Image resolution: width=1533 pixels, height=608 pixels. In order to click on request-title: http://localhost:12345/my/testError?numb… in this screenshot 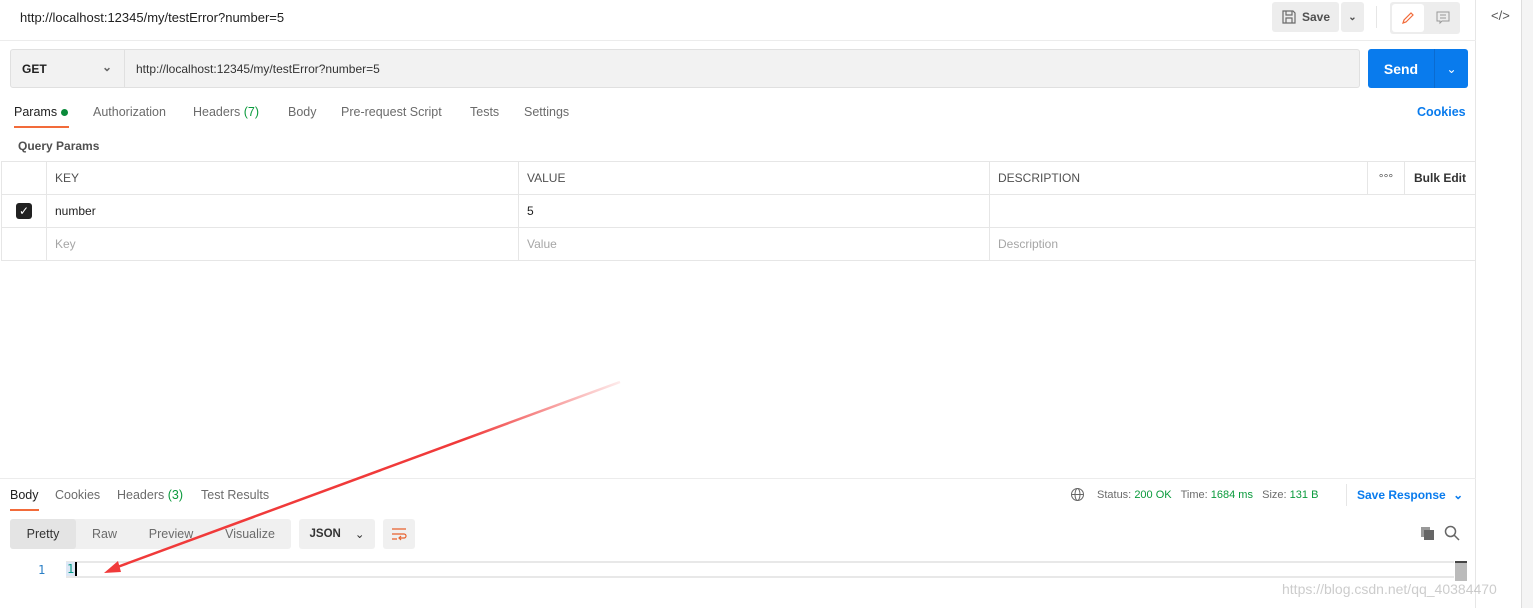, I will do `click(152, 17)`.